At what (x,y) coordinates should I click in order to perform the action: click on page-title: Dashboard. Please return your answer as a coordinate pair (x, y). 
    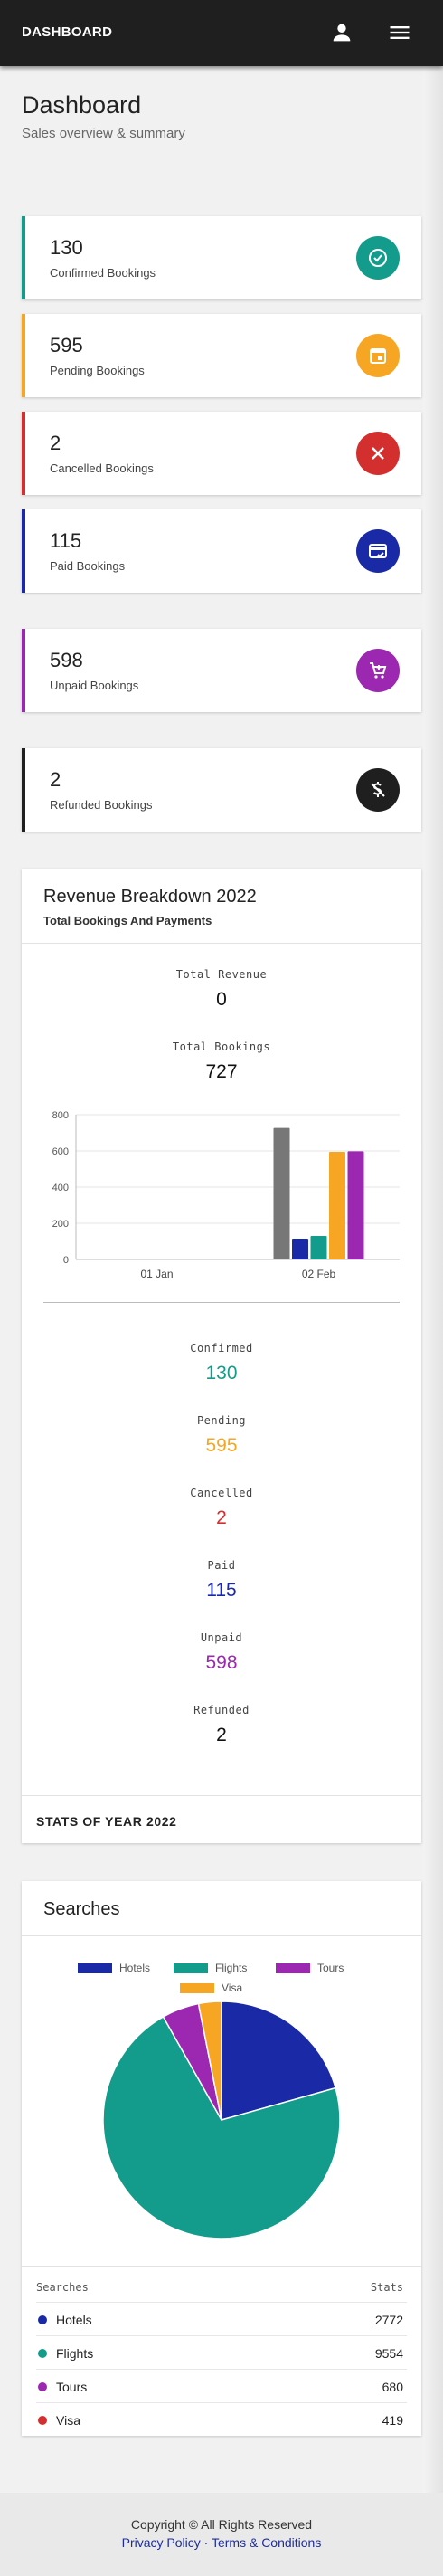
    Looking at the image, I should click on (82, 105).